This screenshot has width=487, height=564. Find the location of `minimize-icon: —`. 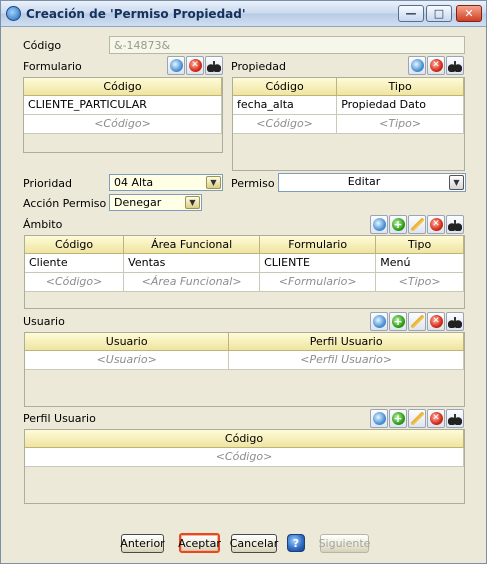

minimize-icon: — is located at coordinates (411, 13).